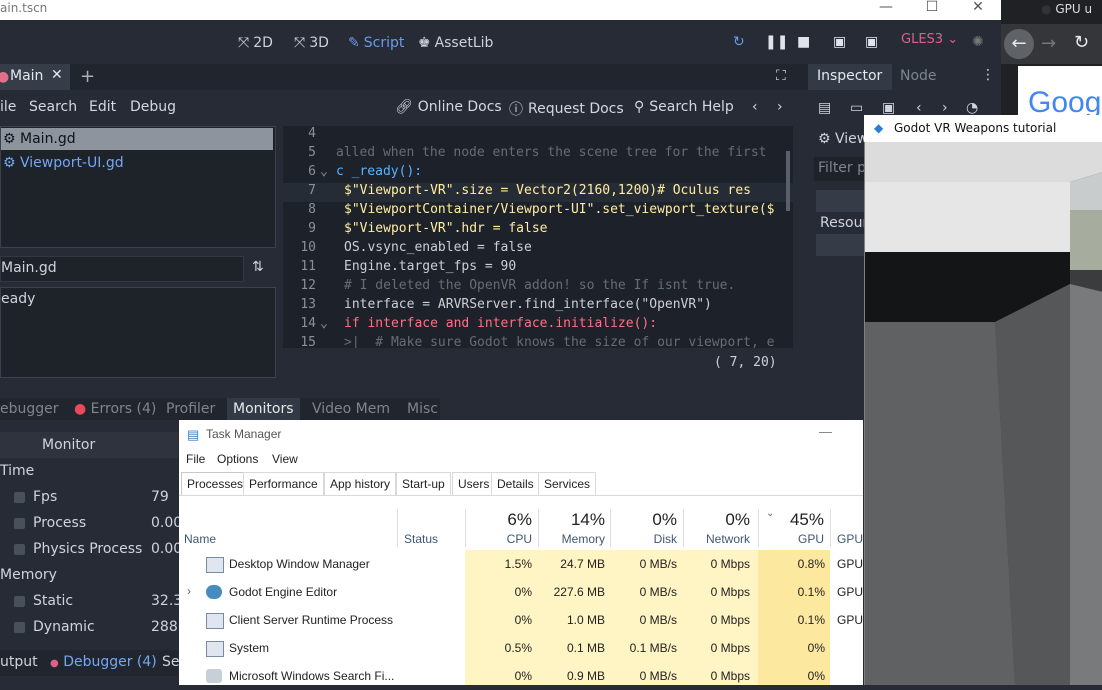 The image size is (1102, 690). Describe the element at coordinates (780, 107) in the screenshot. I see `history-forward-icon: ›` at that location.